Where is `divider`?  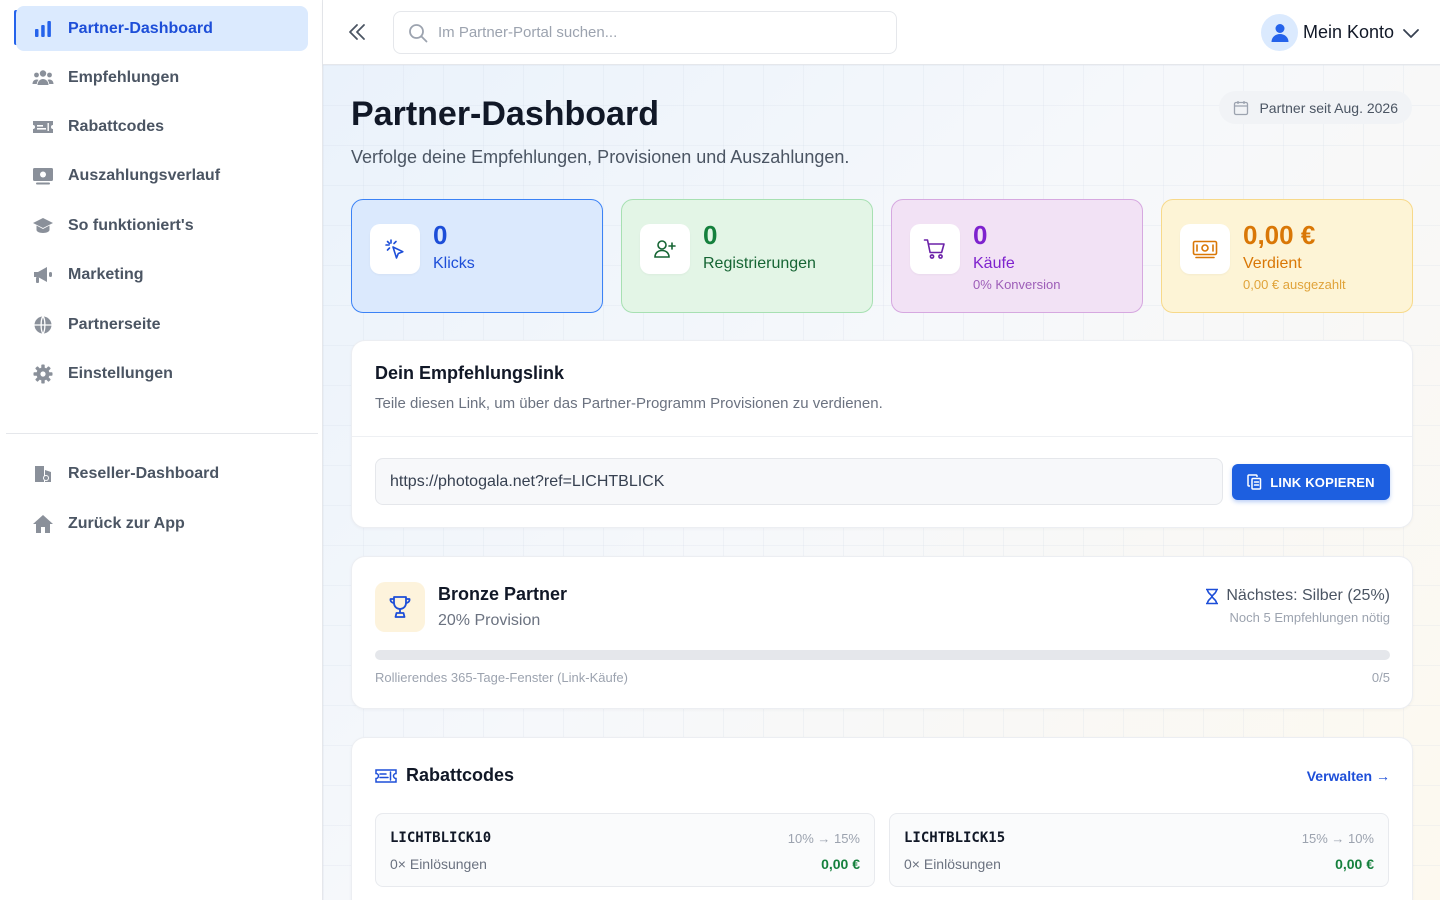 divider is located at coordinates (882, 436).